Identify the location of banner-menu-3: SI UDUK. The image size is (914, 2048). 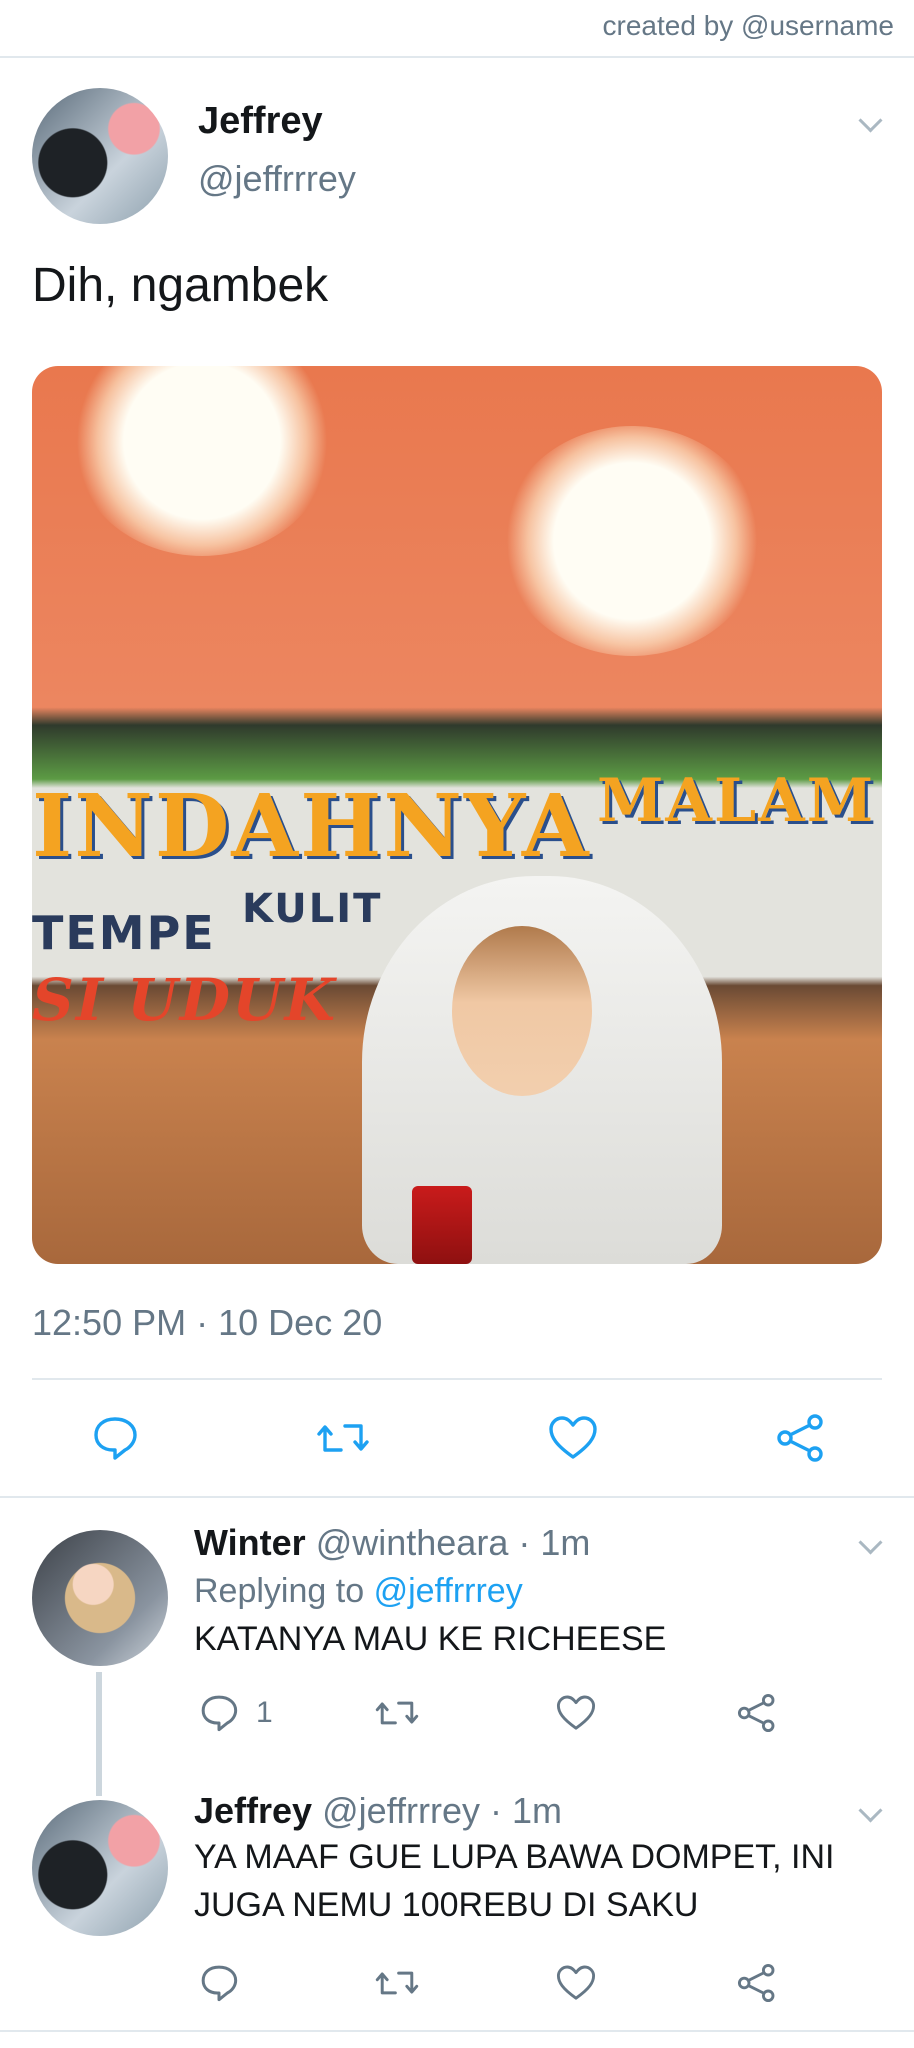
(185, 1000).